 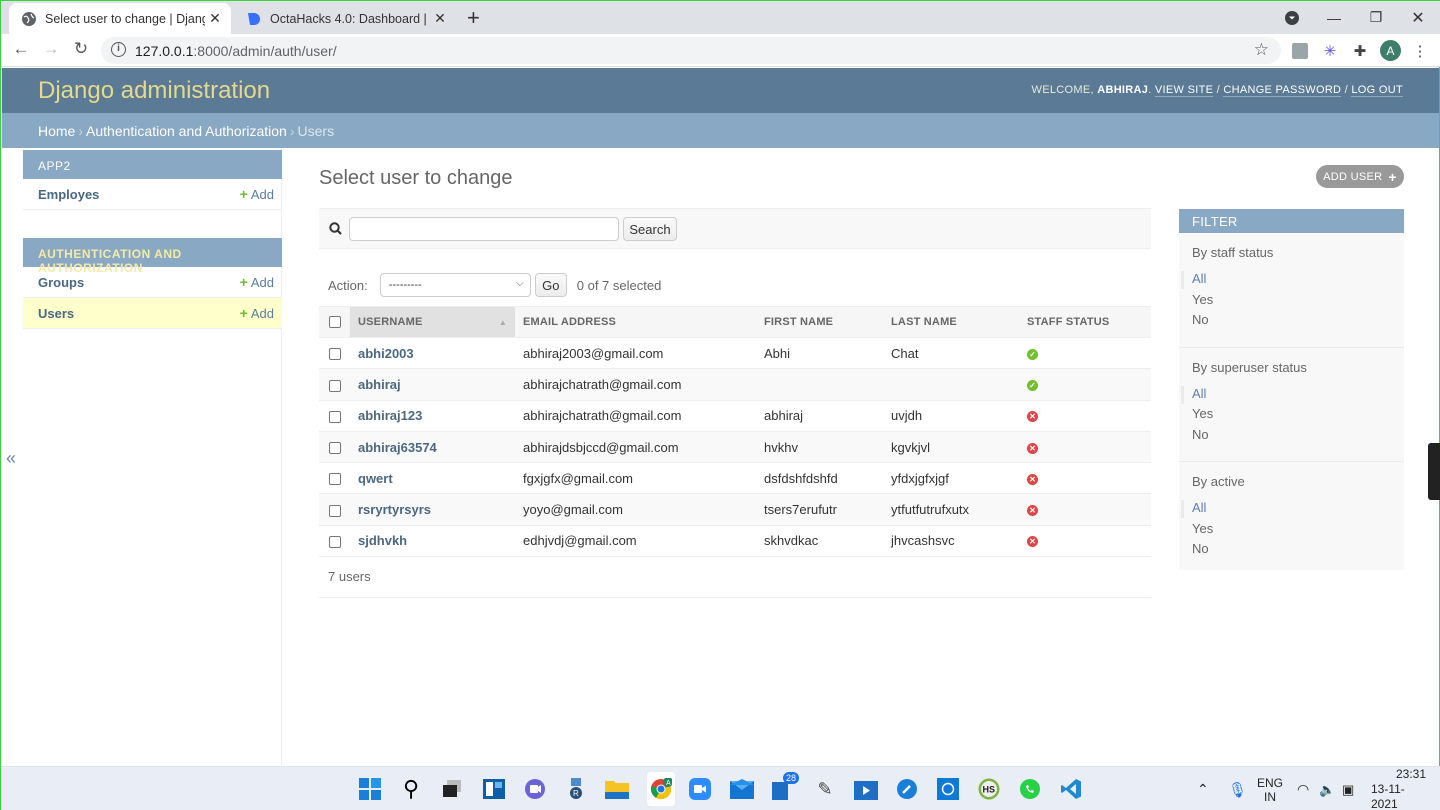 What do you see at coordinates (951, 322) in the screenshot?
I see `column-header-last-name: LAST NAME` at bounding box center [951, 322].